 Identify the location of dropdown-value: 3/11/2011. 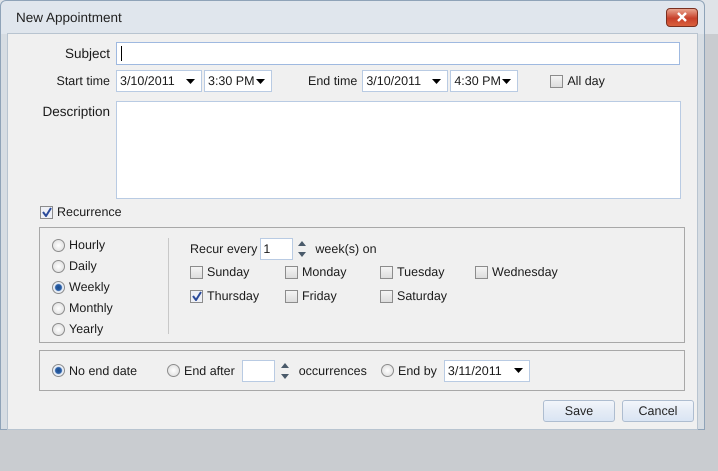
(475, 371).